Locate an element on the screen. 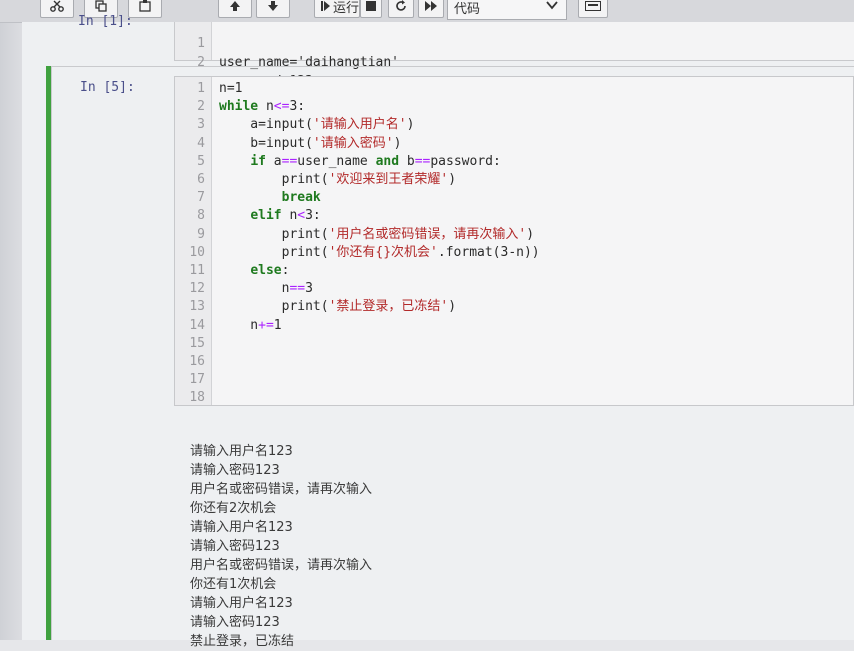 This screenshot has width=854, height=651. code-text: while n<=3: is located at coordinates (262, 107).